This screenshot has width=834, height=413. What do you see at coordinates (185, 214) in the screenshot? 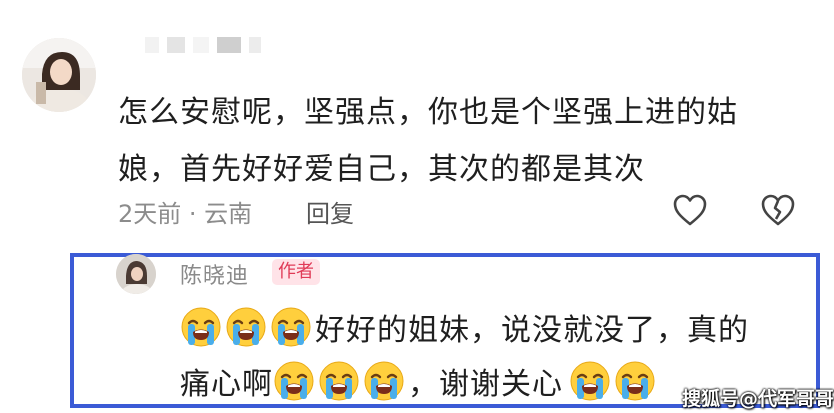
I see `comment-meta: 2天前 · 云南` at bounding box center [185, 214].